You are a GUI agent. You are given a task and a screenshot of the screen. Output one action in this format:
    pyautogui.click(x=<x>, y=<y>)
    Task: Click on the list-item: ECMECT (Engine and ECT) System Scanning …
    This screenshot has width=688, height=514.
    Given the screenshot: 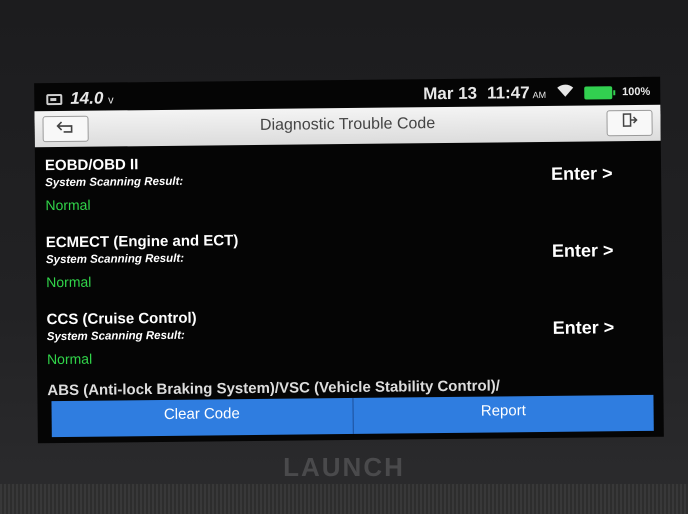 What is the action you would take?
    pyautogui.click(x=349, y=260)
    